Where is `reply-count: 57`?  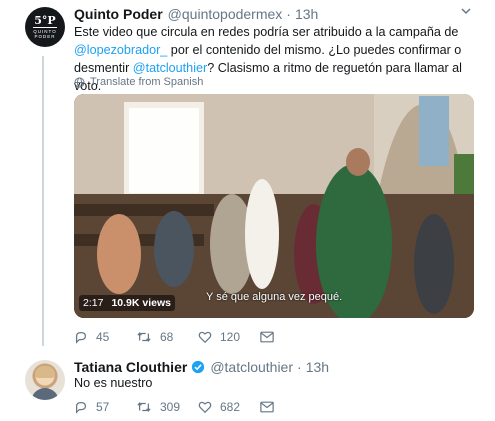
reply-count: 57 is located at coordinates (103, 407).